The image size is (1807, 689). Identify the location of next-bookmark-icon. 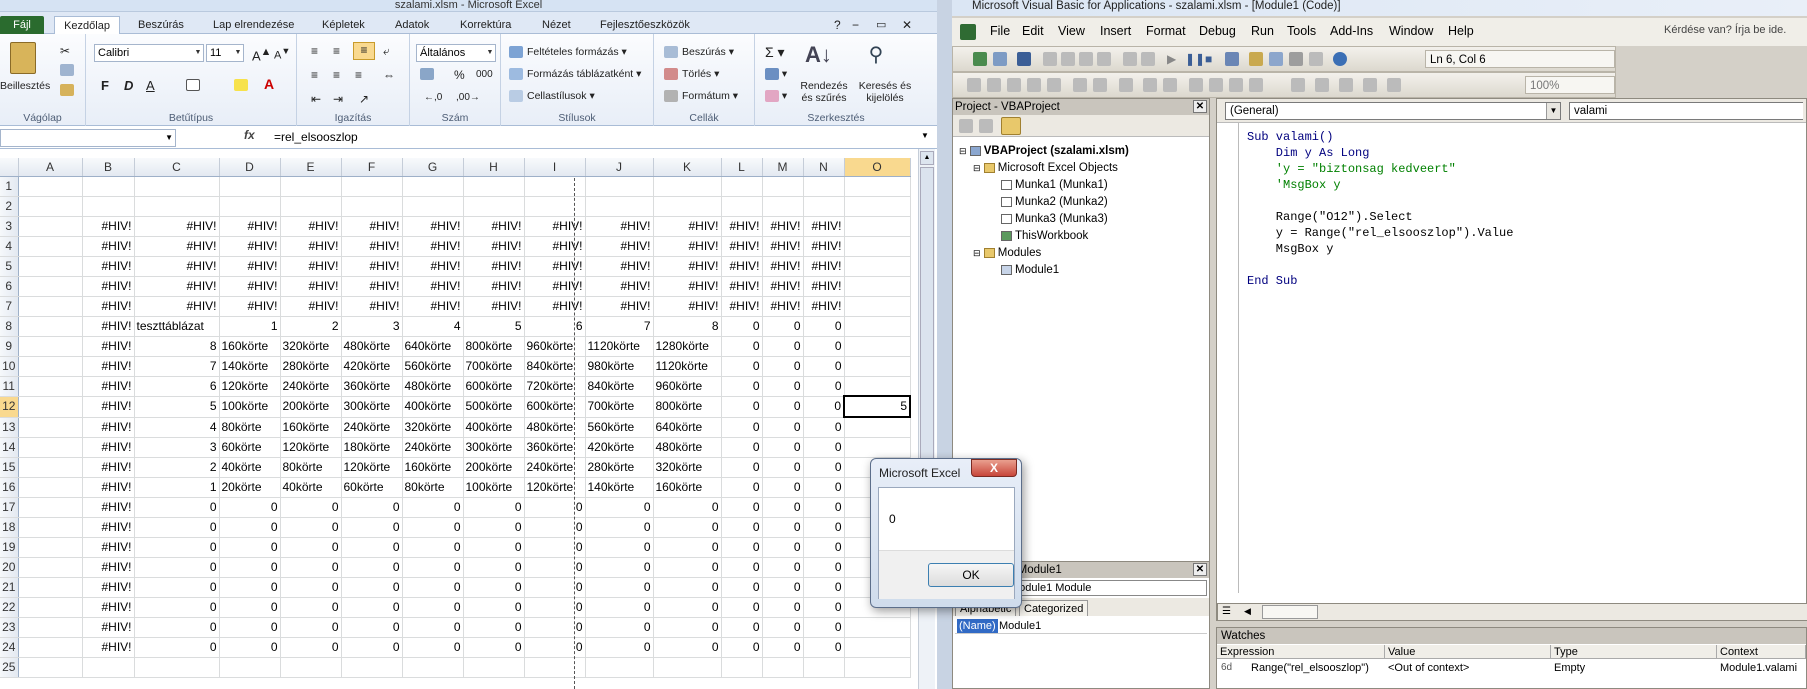
(1216, 85).